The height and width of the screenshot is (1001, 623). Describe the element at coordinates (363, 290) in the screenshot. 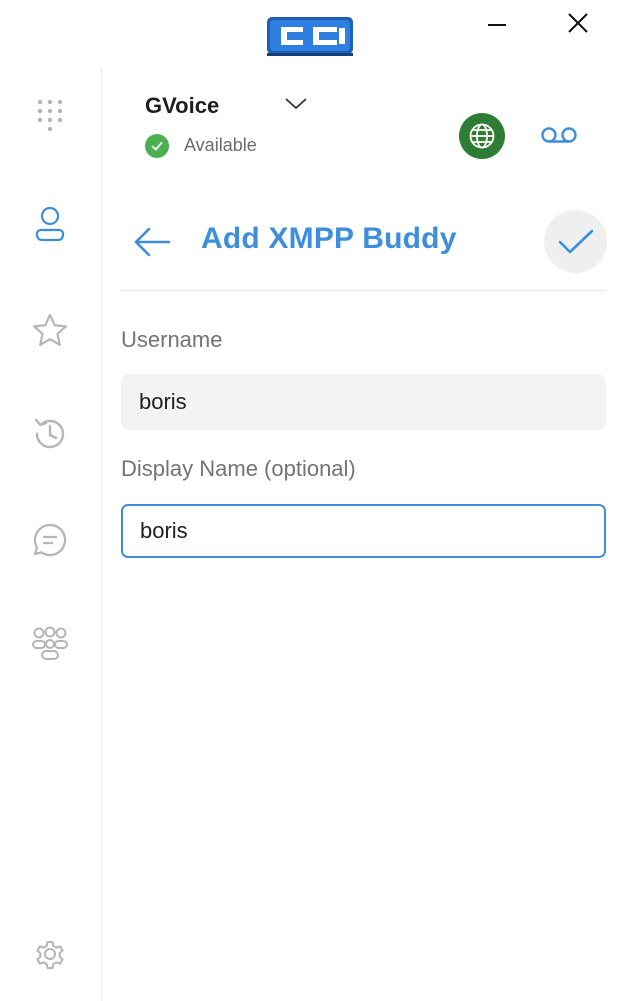

I see `header-divider` at that location.